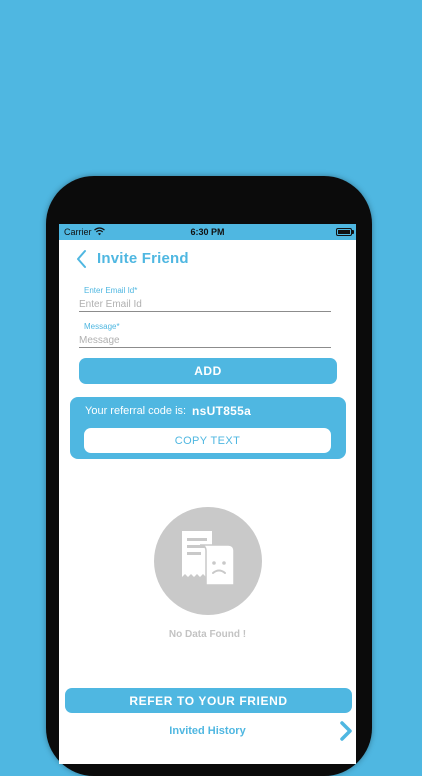  What do you see at coordinates (207, 440) in the screenshot?
I see `copy-text-button: COPY TEXT` at bounding box center [207, 440].